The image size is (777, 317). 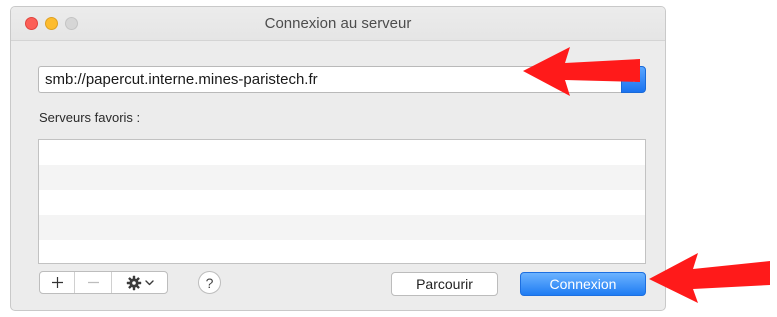 I want to click on add-favorite-button, so click(x=57, y=282).